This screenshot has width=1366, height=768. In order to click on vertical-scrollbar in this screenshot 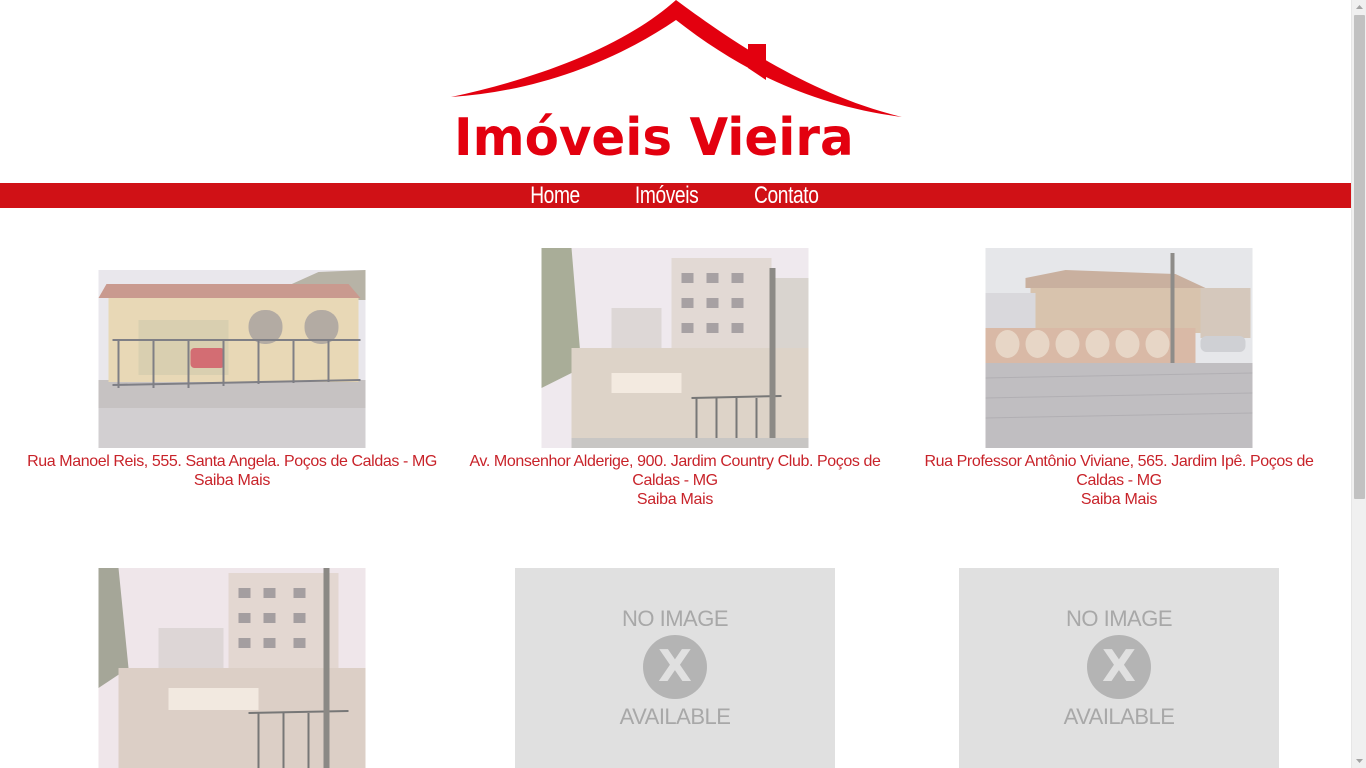, I will do `click(1358, 384)`.